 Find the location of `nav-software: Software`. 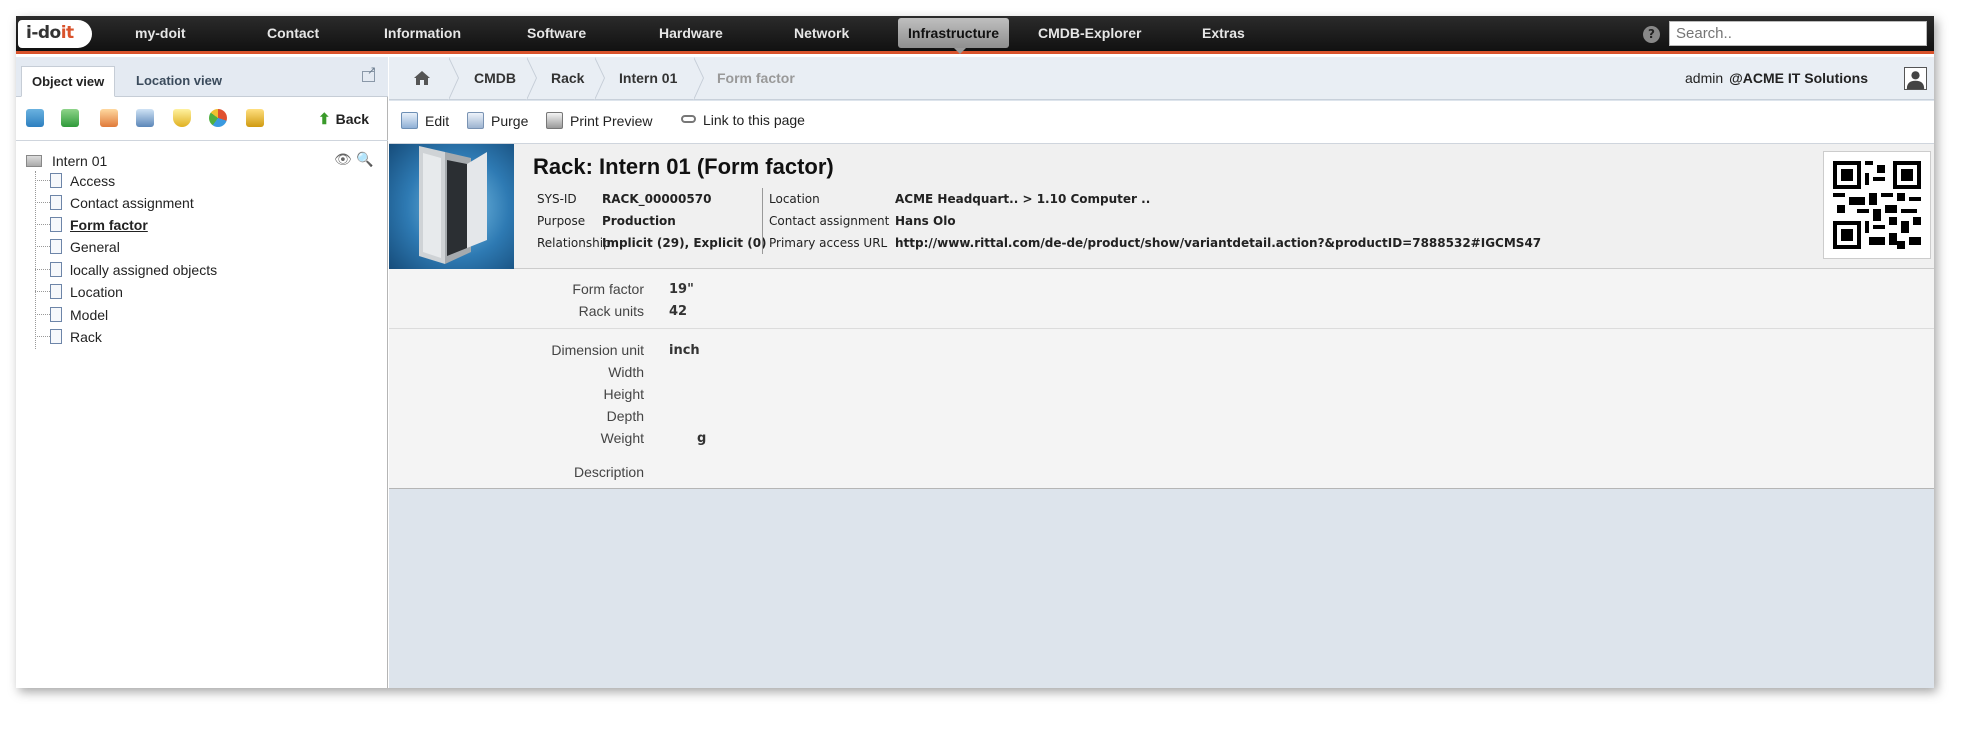

nav-software: Software is located at coordinates (556, 33).